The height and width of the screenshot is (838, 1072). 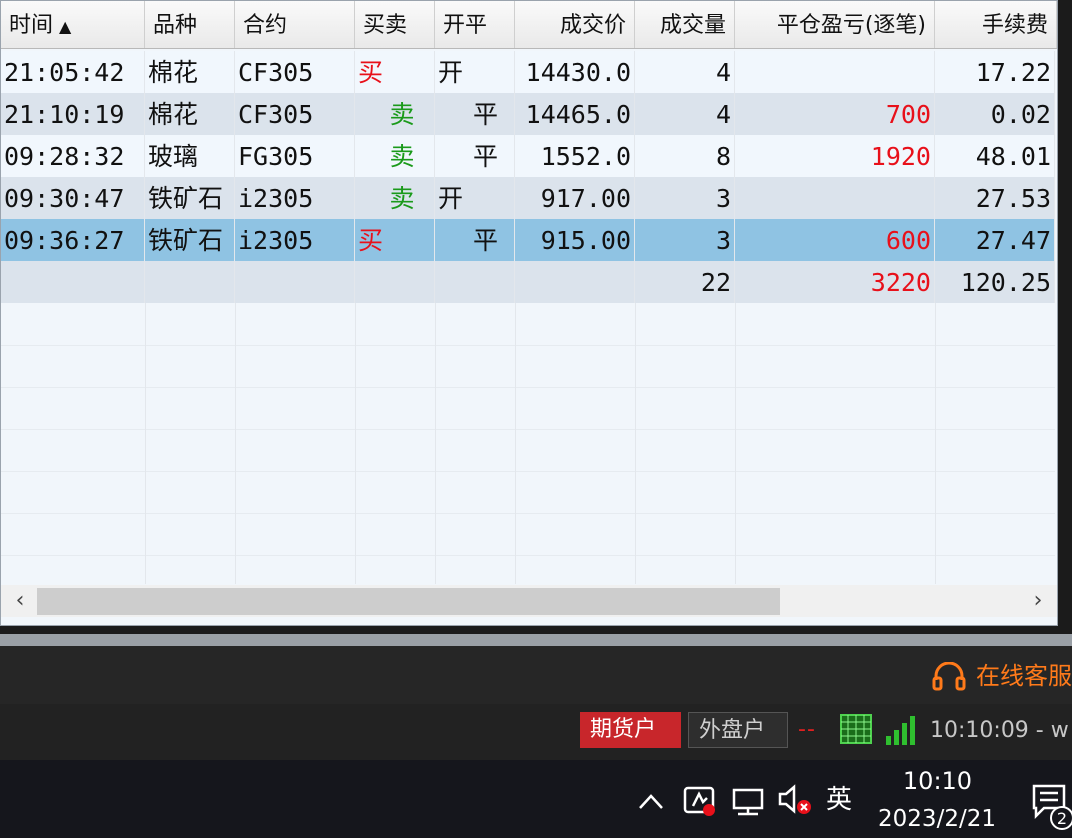 I want to click on total-close-pnl: 3220, so click(x=835, y=282).